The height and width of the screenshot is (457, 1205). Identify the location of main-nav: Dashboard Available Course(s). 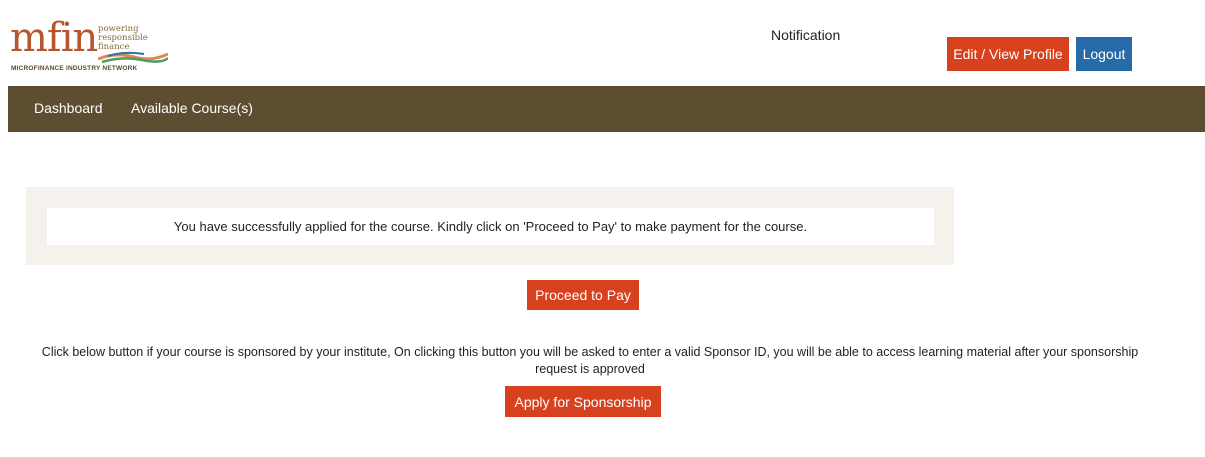
(606, 109).